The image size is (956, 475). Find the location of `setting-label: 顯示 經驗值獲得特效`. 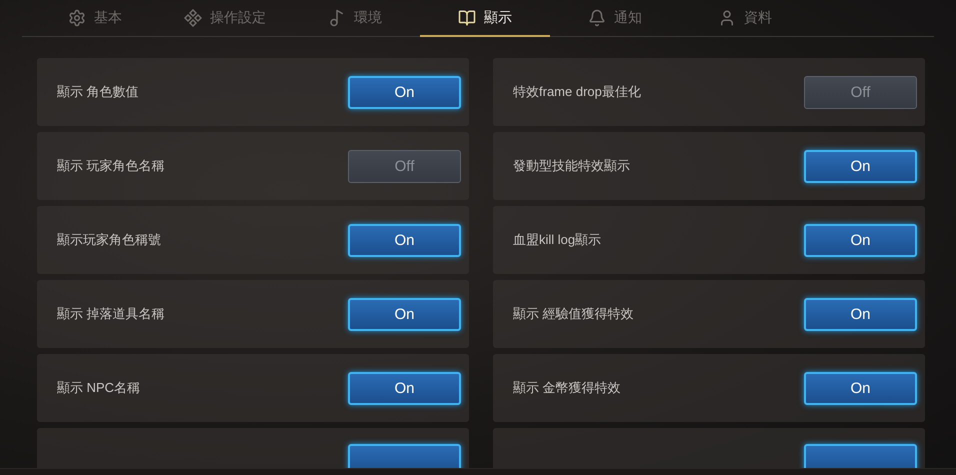

setting-label: 顯示 經驗值獲得特效 is located at coordinates (573, 314).